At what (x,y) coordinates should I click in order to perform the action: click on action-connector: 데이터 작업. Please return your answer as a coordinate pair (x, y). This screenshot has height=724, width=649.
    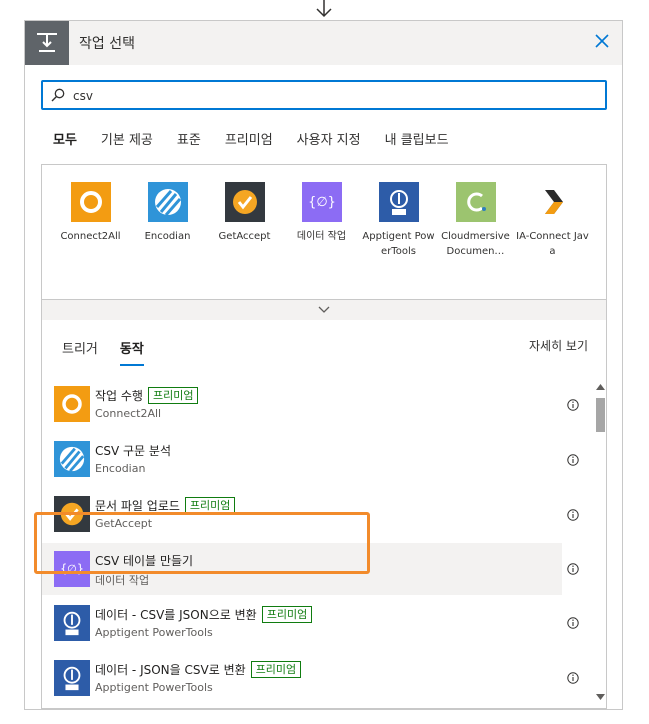
    Looking at the image, I should click on (122, 580).